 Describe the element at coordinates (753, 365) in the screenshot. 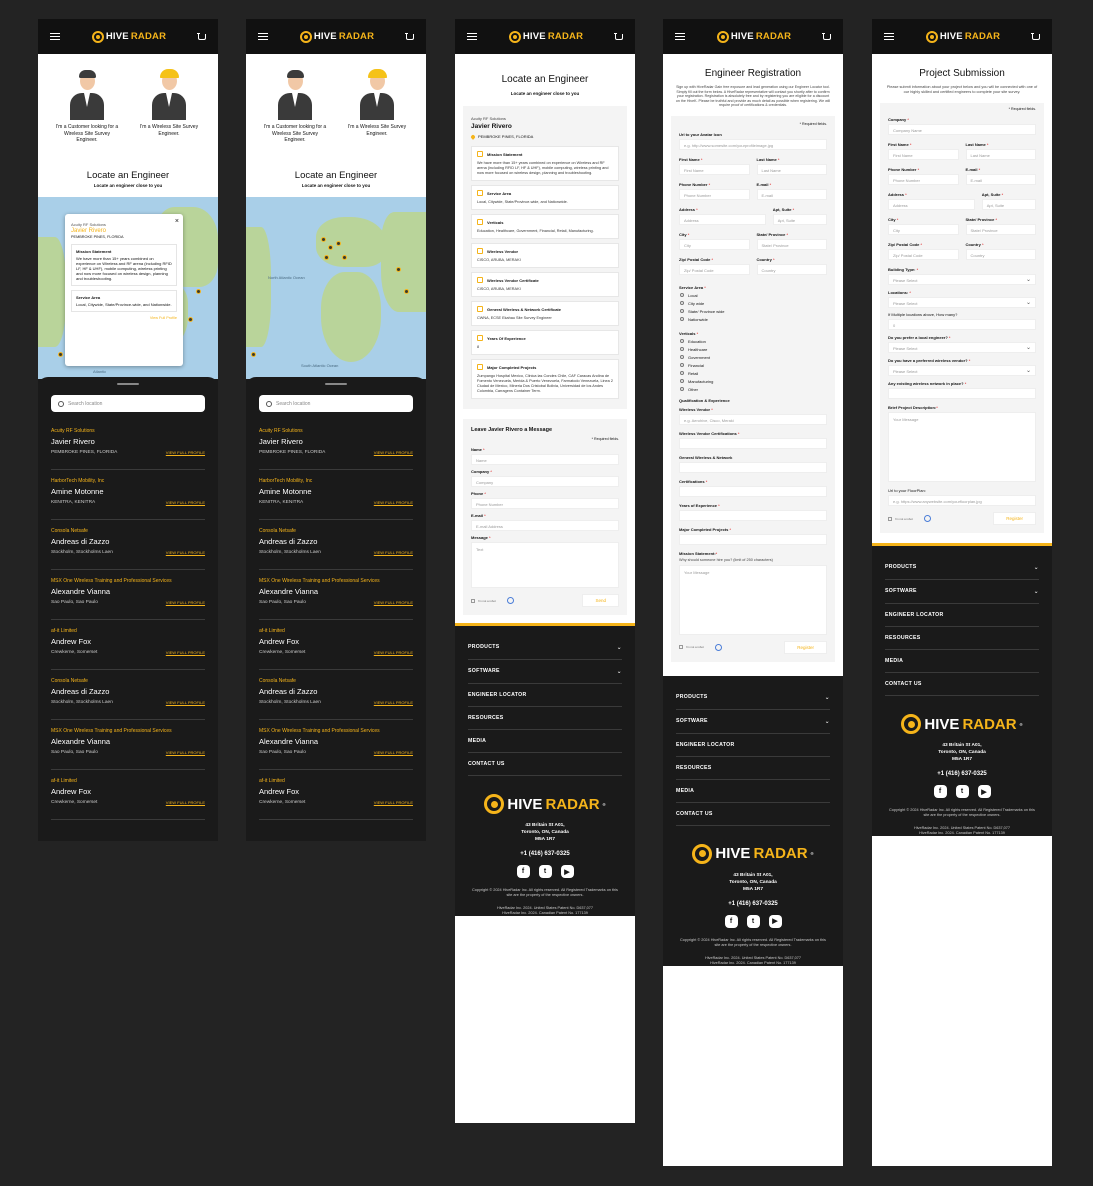

I see `vertical-checkbox: Financial` at that location.